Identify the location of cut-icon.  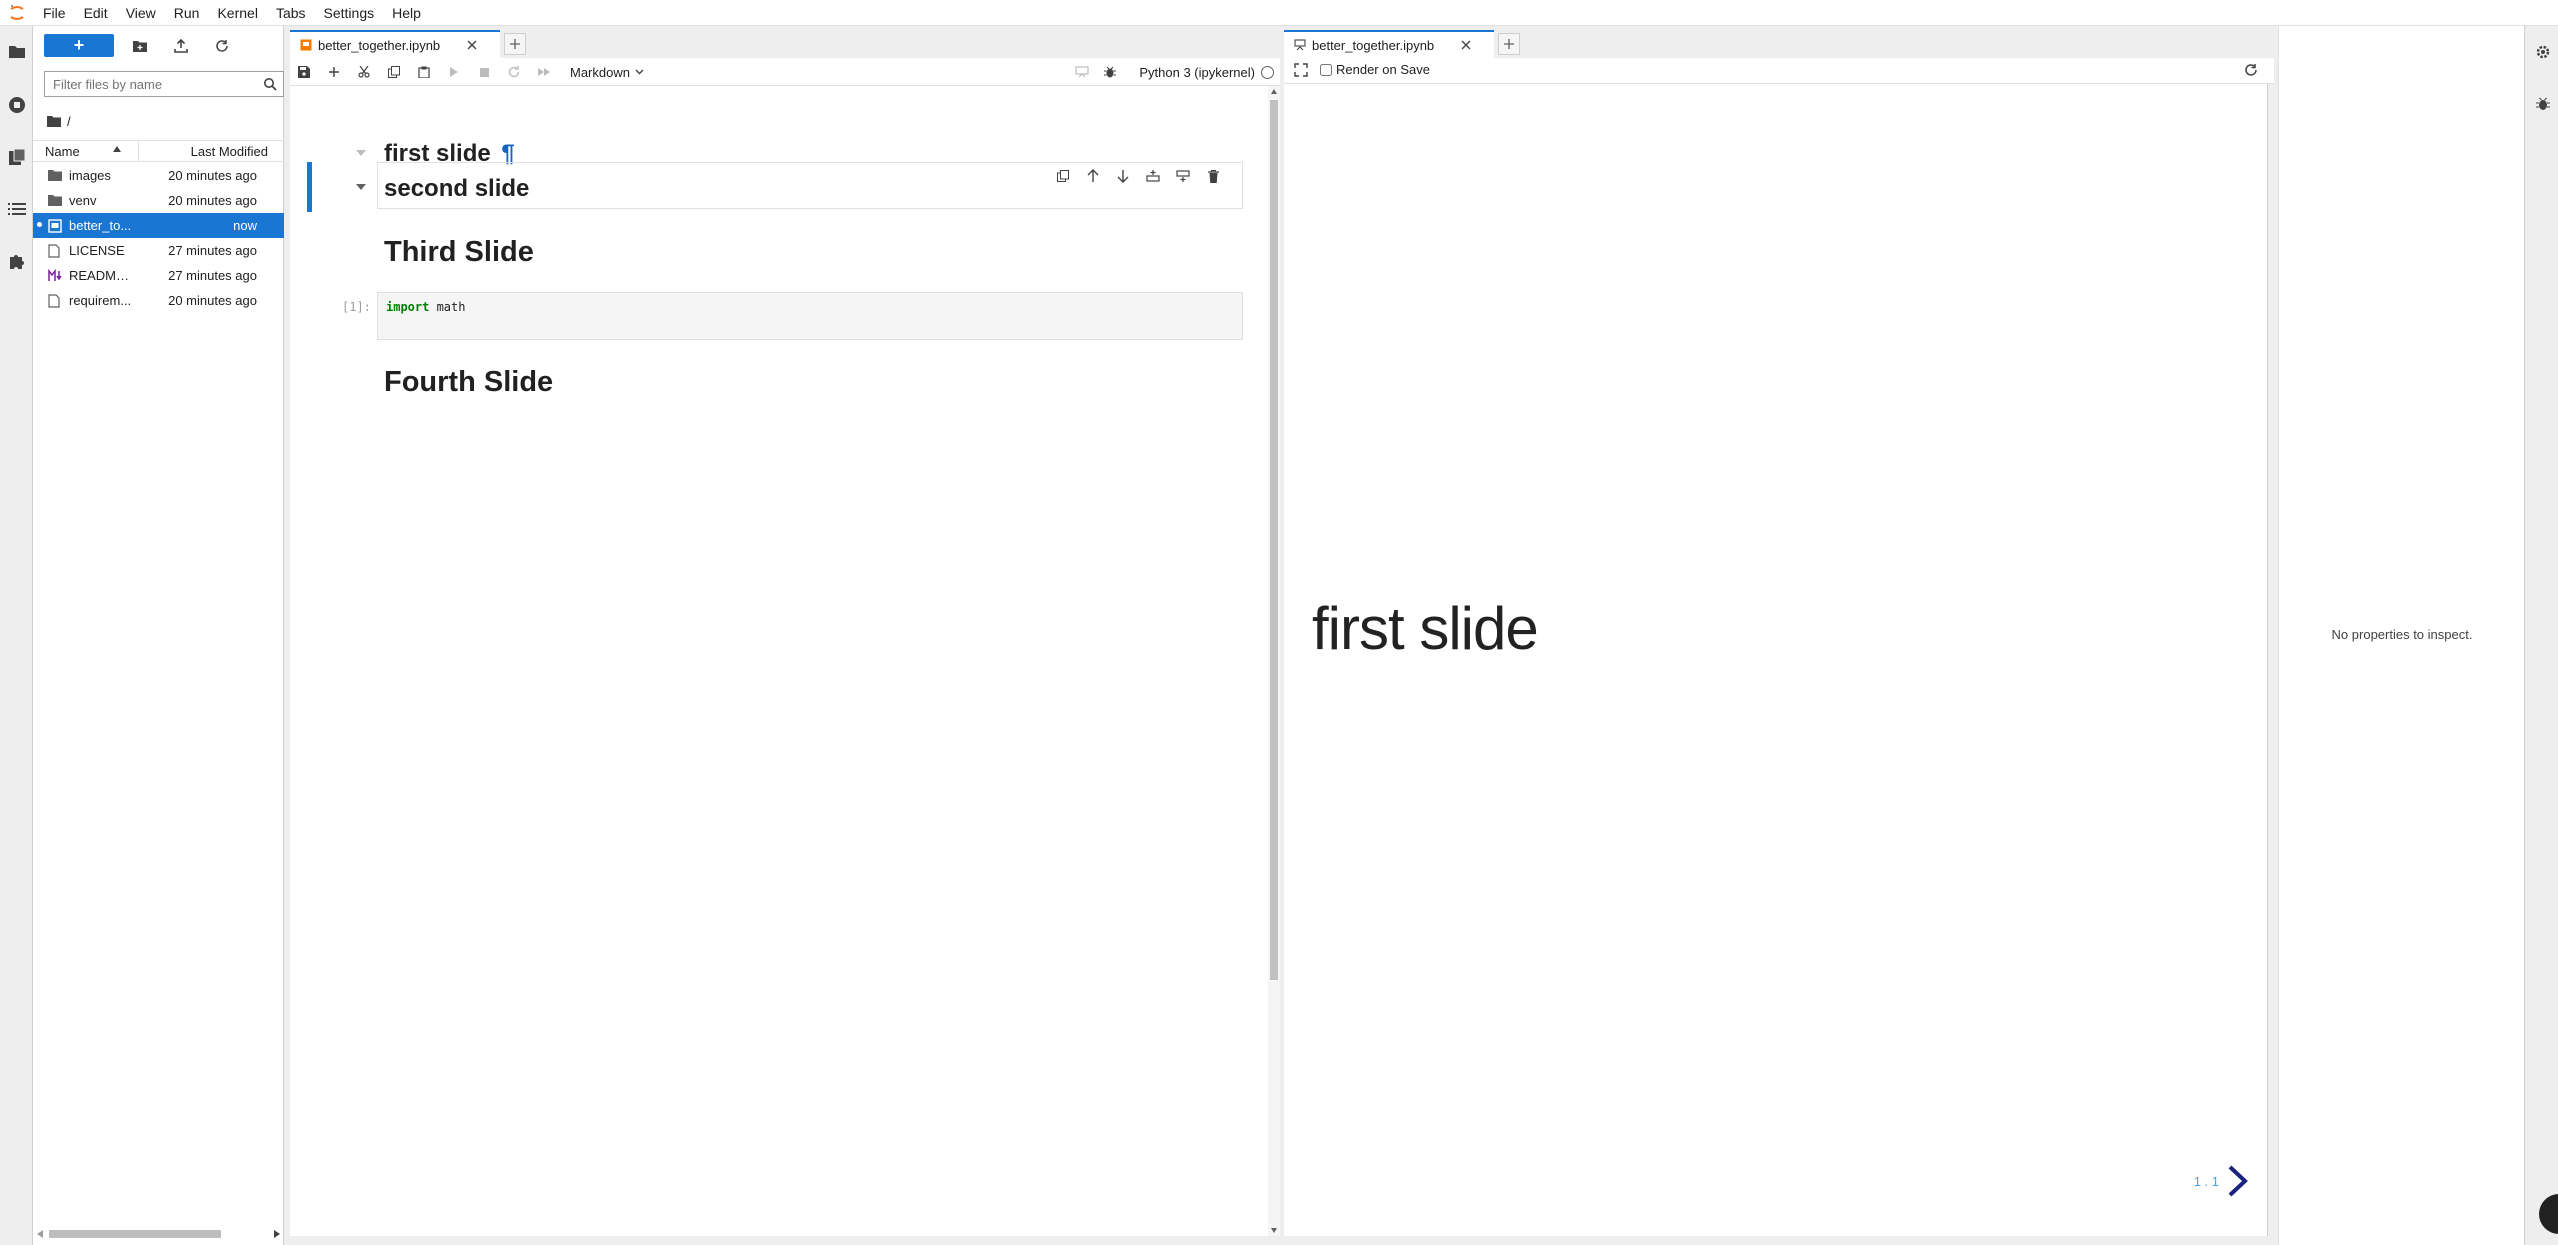
(364, 72).